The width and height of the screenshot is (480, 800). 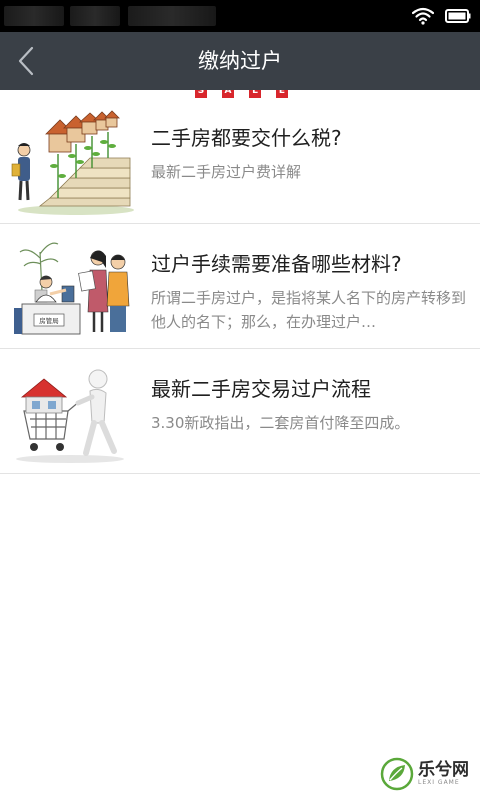 What do you see at coordinates (72, 162) in the screenshot?
I see `house-stairs-illustration` at bounding box center [72, 162].